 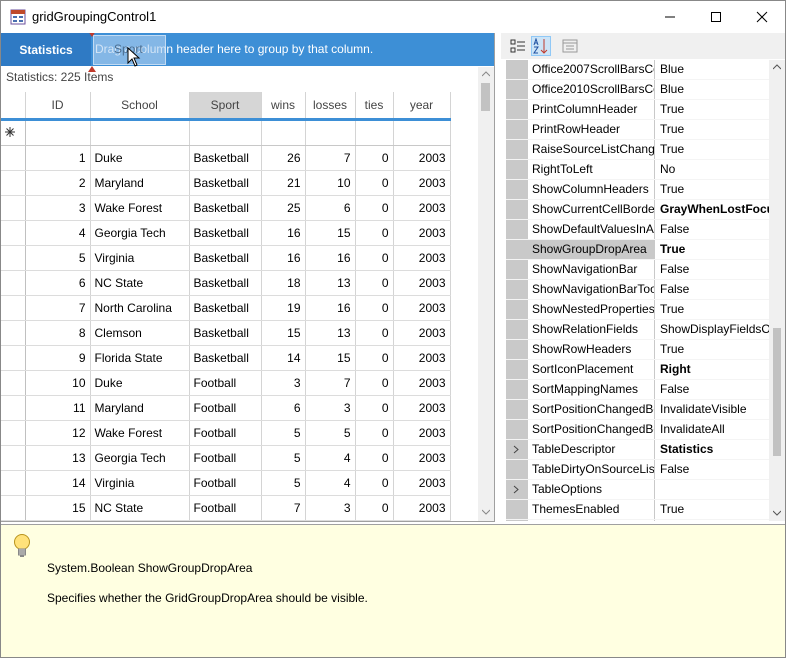 I want to click on cell-wins: 18, so click(x=283, y=283).